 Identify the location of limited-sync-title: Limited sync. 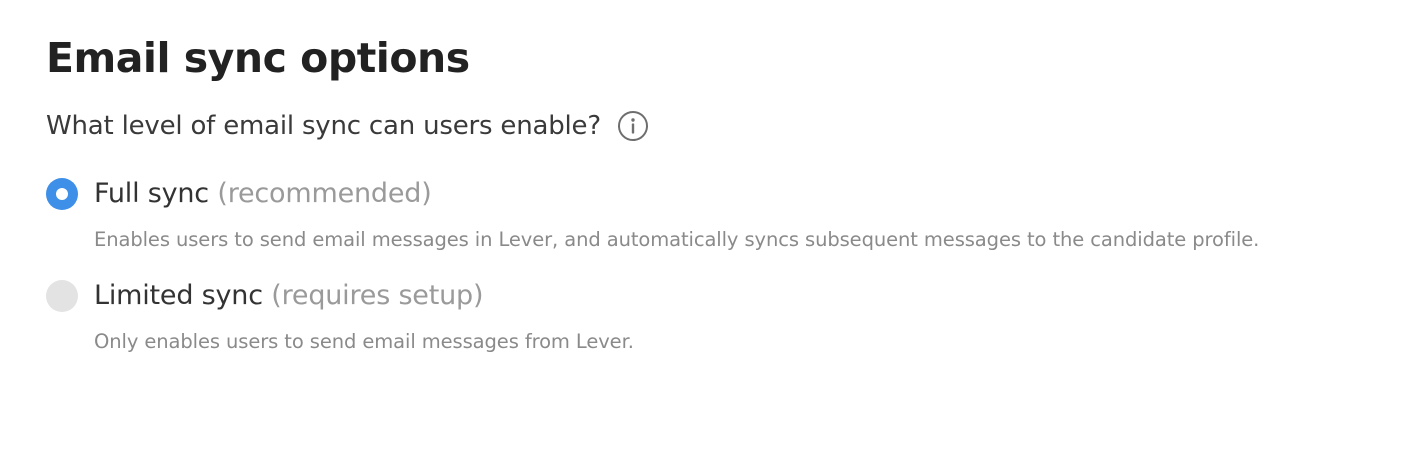
(178, 295).